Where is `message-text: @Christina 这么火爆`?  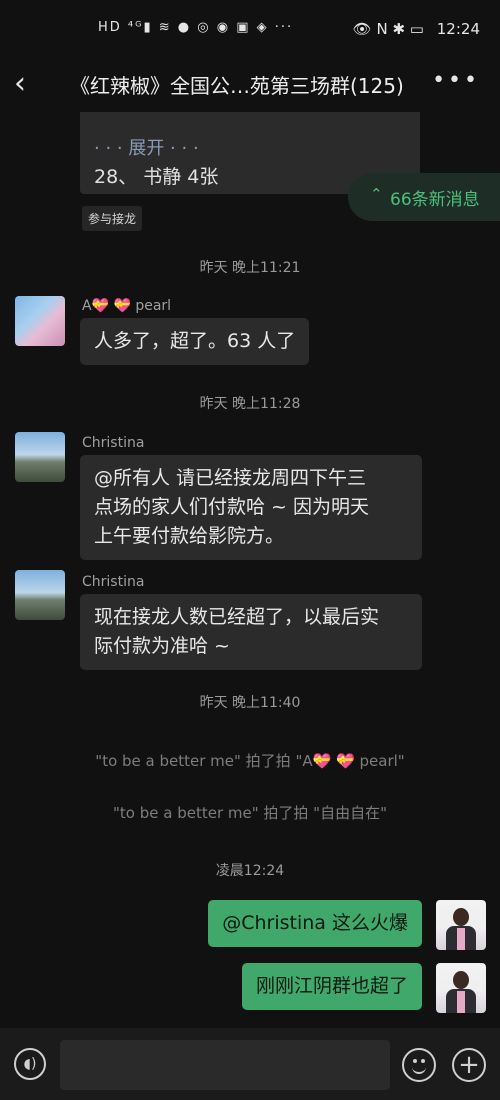 message-text: @Christina 这么火爆 is located at coordinates (315, 923).